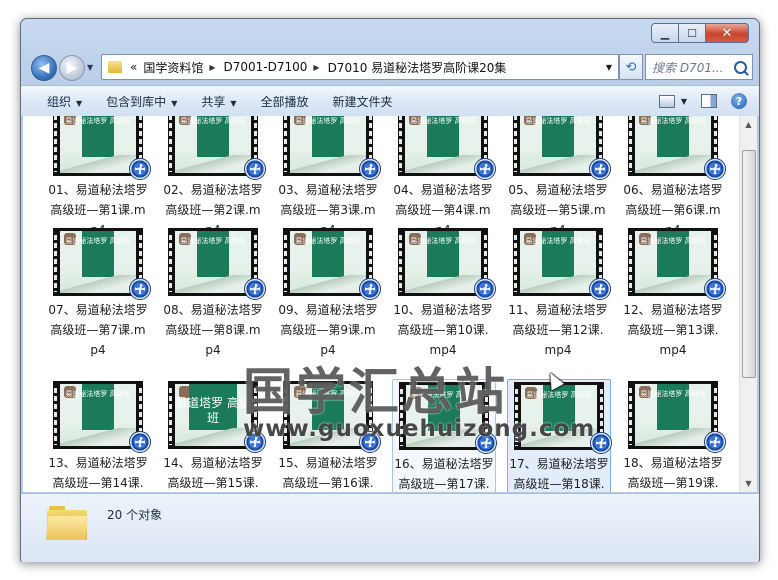 The image size is (778, 580). I want to click on file-name: 08、易道秘法塔罗高级班—第8课.mp4, so click(213, 330).